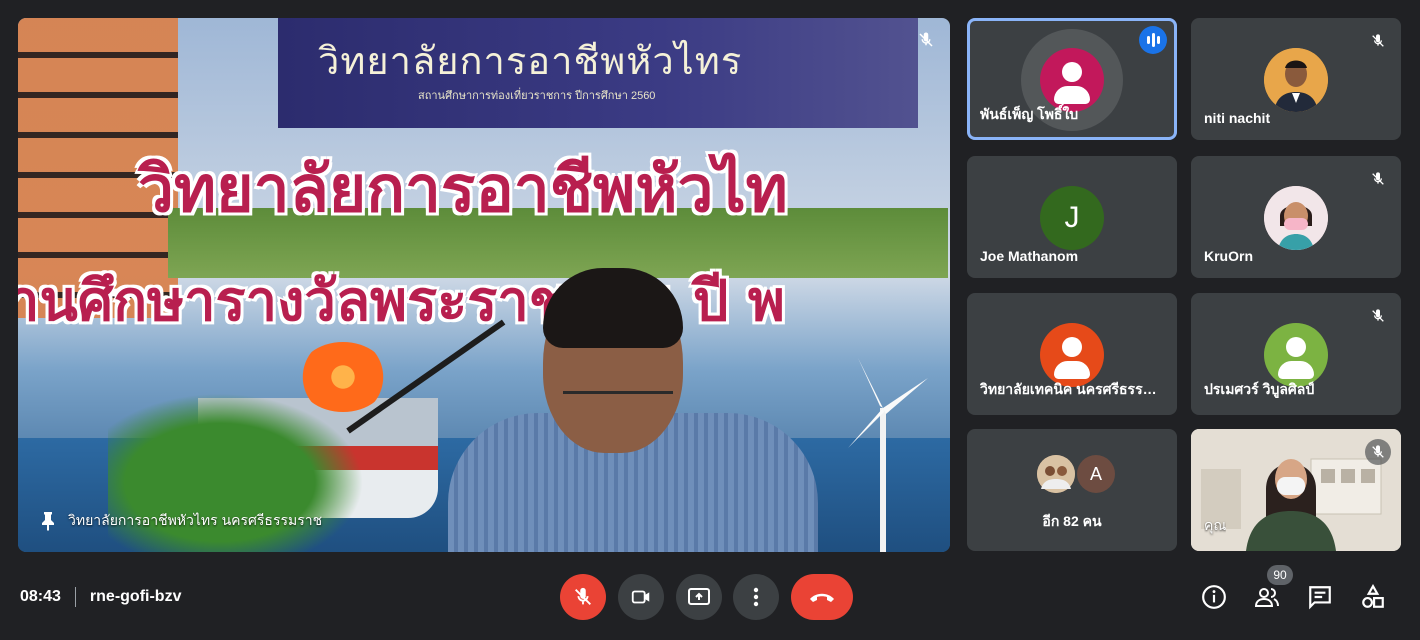 This screenshot has width=1420, height=640. What do you see at coordinates (1072, 521) in the screenshot?
I see `others-count-label: อีก 82 คน` at bounding box center [1072, 521].